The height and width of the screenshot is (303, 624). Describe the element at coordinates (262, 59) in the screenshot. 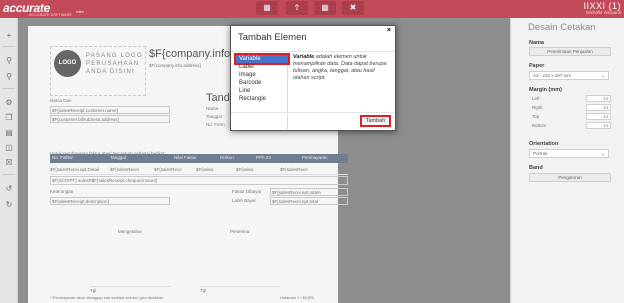

I see `element-option-variable: Variable` at that location.